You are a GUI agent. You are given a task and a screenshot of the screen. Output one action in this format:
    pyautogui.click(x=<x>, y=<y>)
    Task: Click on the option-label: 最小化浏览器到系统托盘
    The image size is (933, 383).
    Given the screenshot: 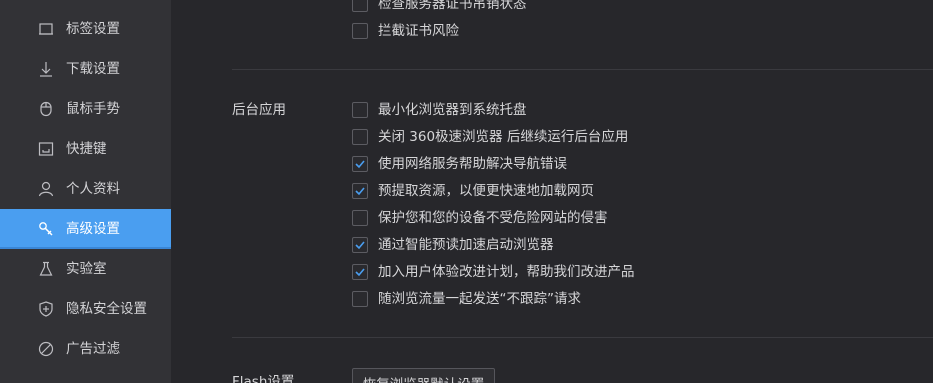 What is the action you would take?
    pyautogui.click(x=452, y=110)
    